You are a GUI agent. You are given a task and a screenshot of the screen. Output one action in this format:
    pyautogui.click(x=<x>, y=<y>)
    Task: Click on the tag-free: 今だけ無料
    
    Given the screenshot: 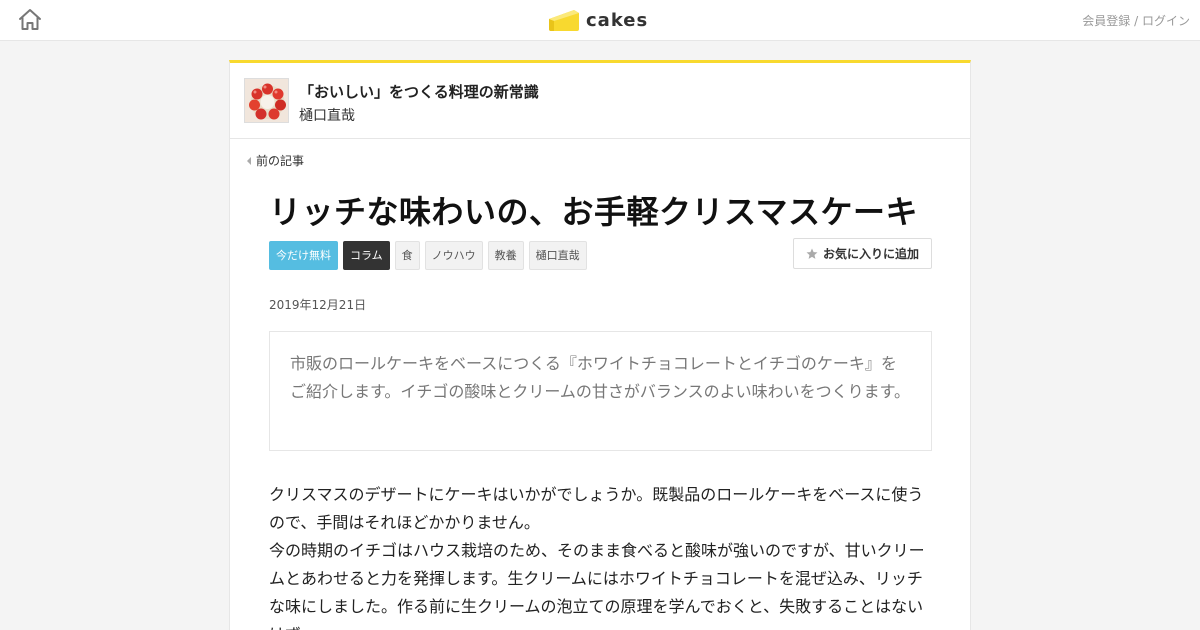 What is the action you would take?
    pyautogui.click(x=303, y=255)
    